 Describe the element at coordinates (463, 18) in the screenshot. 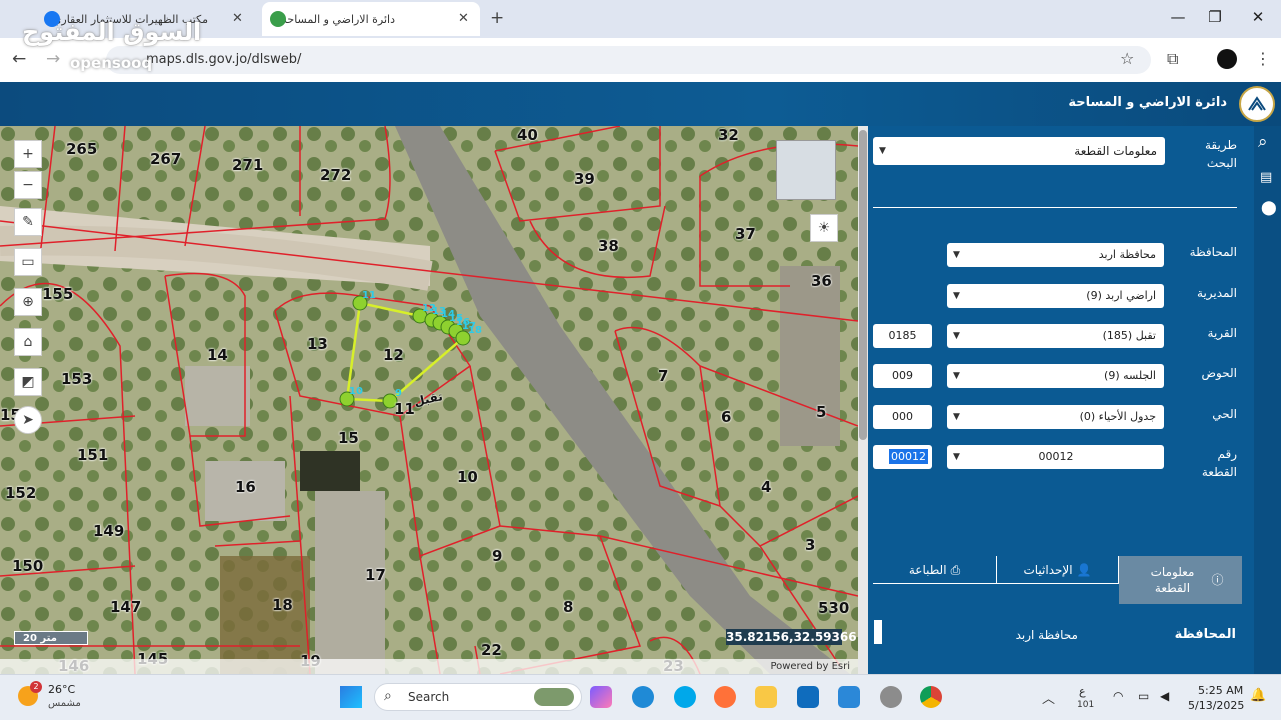

I see `close-tab-2-icon: ✕` at that location.